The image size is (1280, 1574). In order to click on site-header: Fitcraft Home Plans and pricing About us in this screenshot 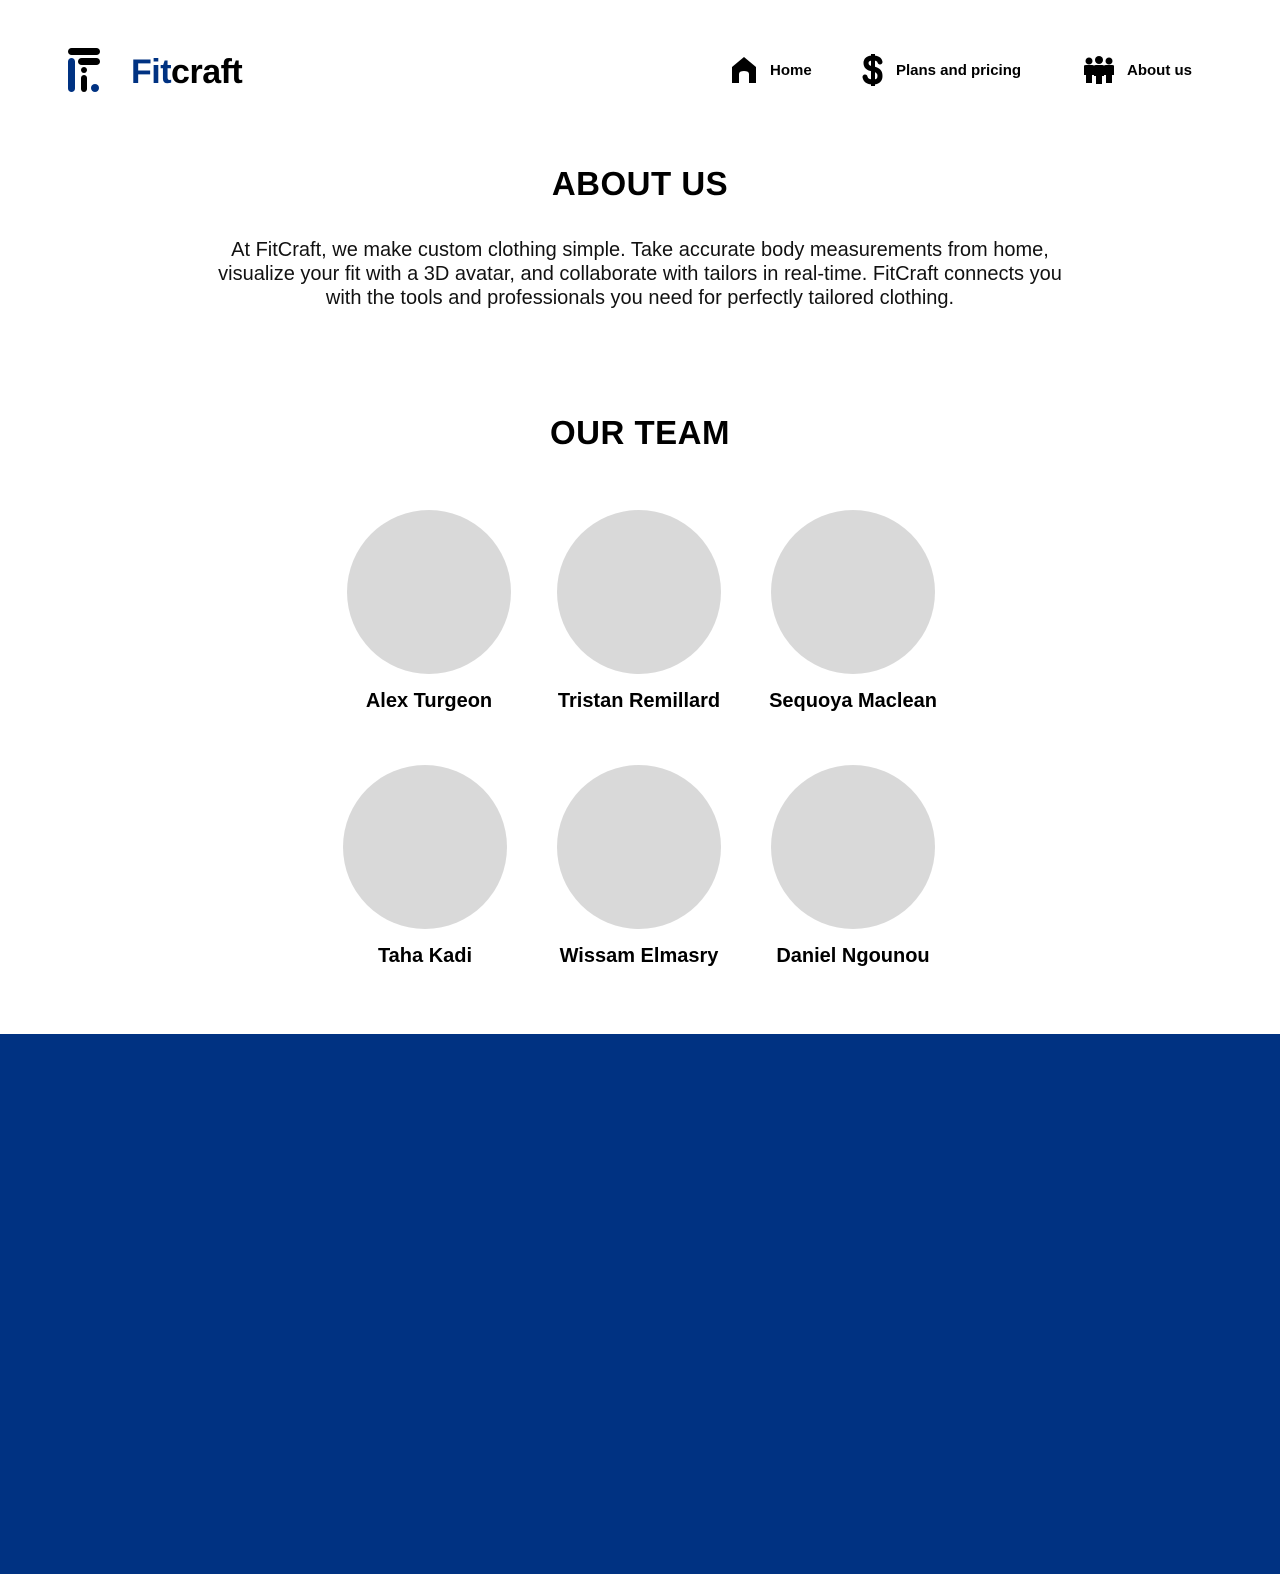, I will do `click(640, 70)`.